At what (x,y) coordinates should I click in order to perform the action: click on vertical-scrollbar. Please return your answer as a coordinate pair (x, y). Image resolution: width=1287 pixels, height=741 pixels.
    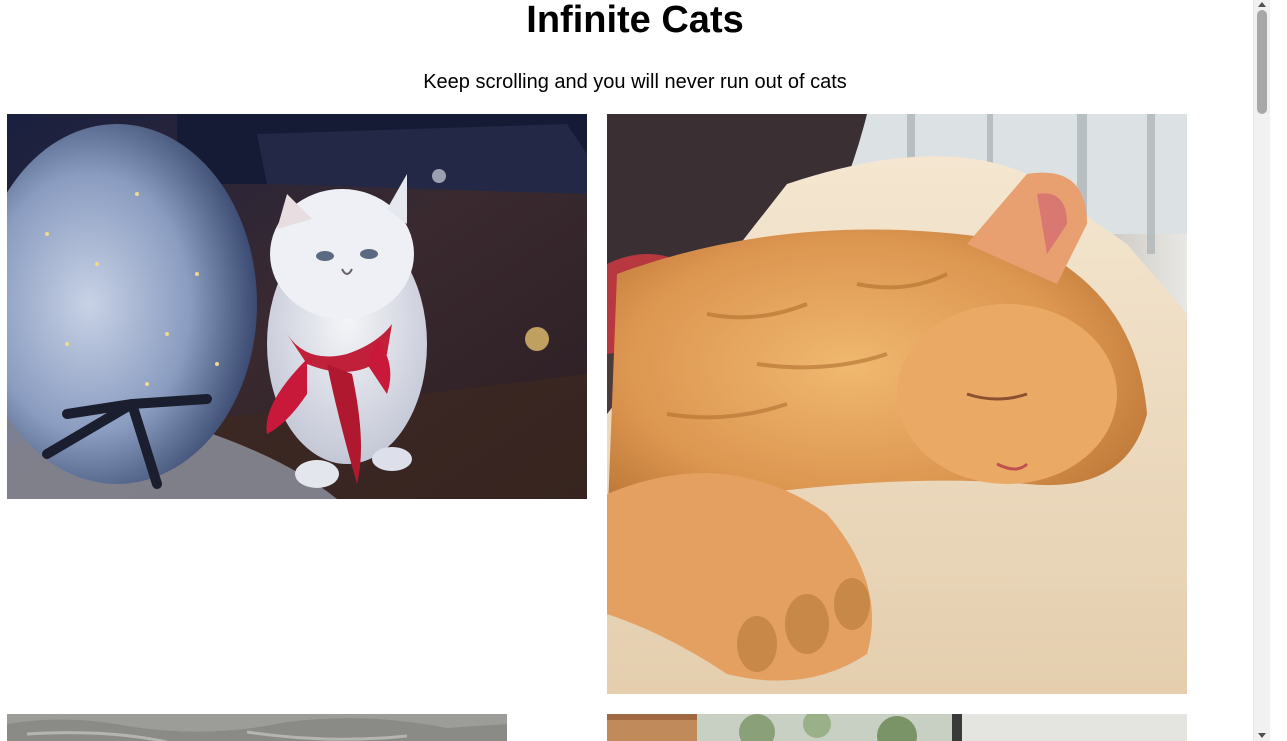
    Looking at the image, I should click on (1261, 370).